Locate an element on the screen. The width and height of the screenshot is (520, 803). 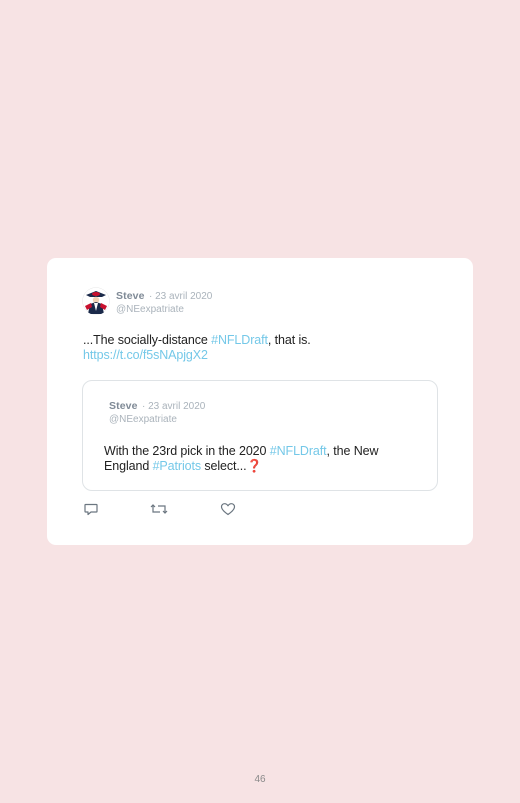
patriot-logo-icon is located at coordinates (96, 301).